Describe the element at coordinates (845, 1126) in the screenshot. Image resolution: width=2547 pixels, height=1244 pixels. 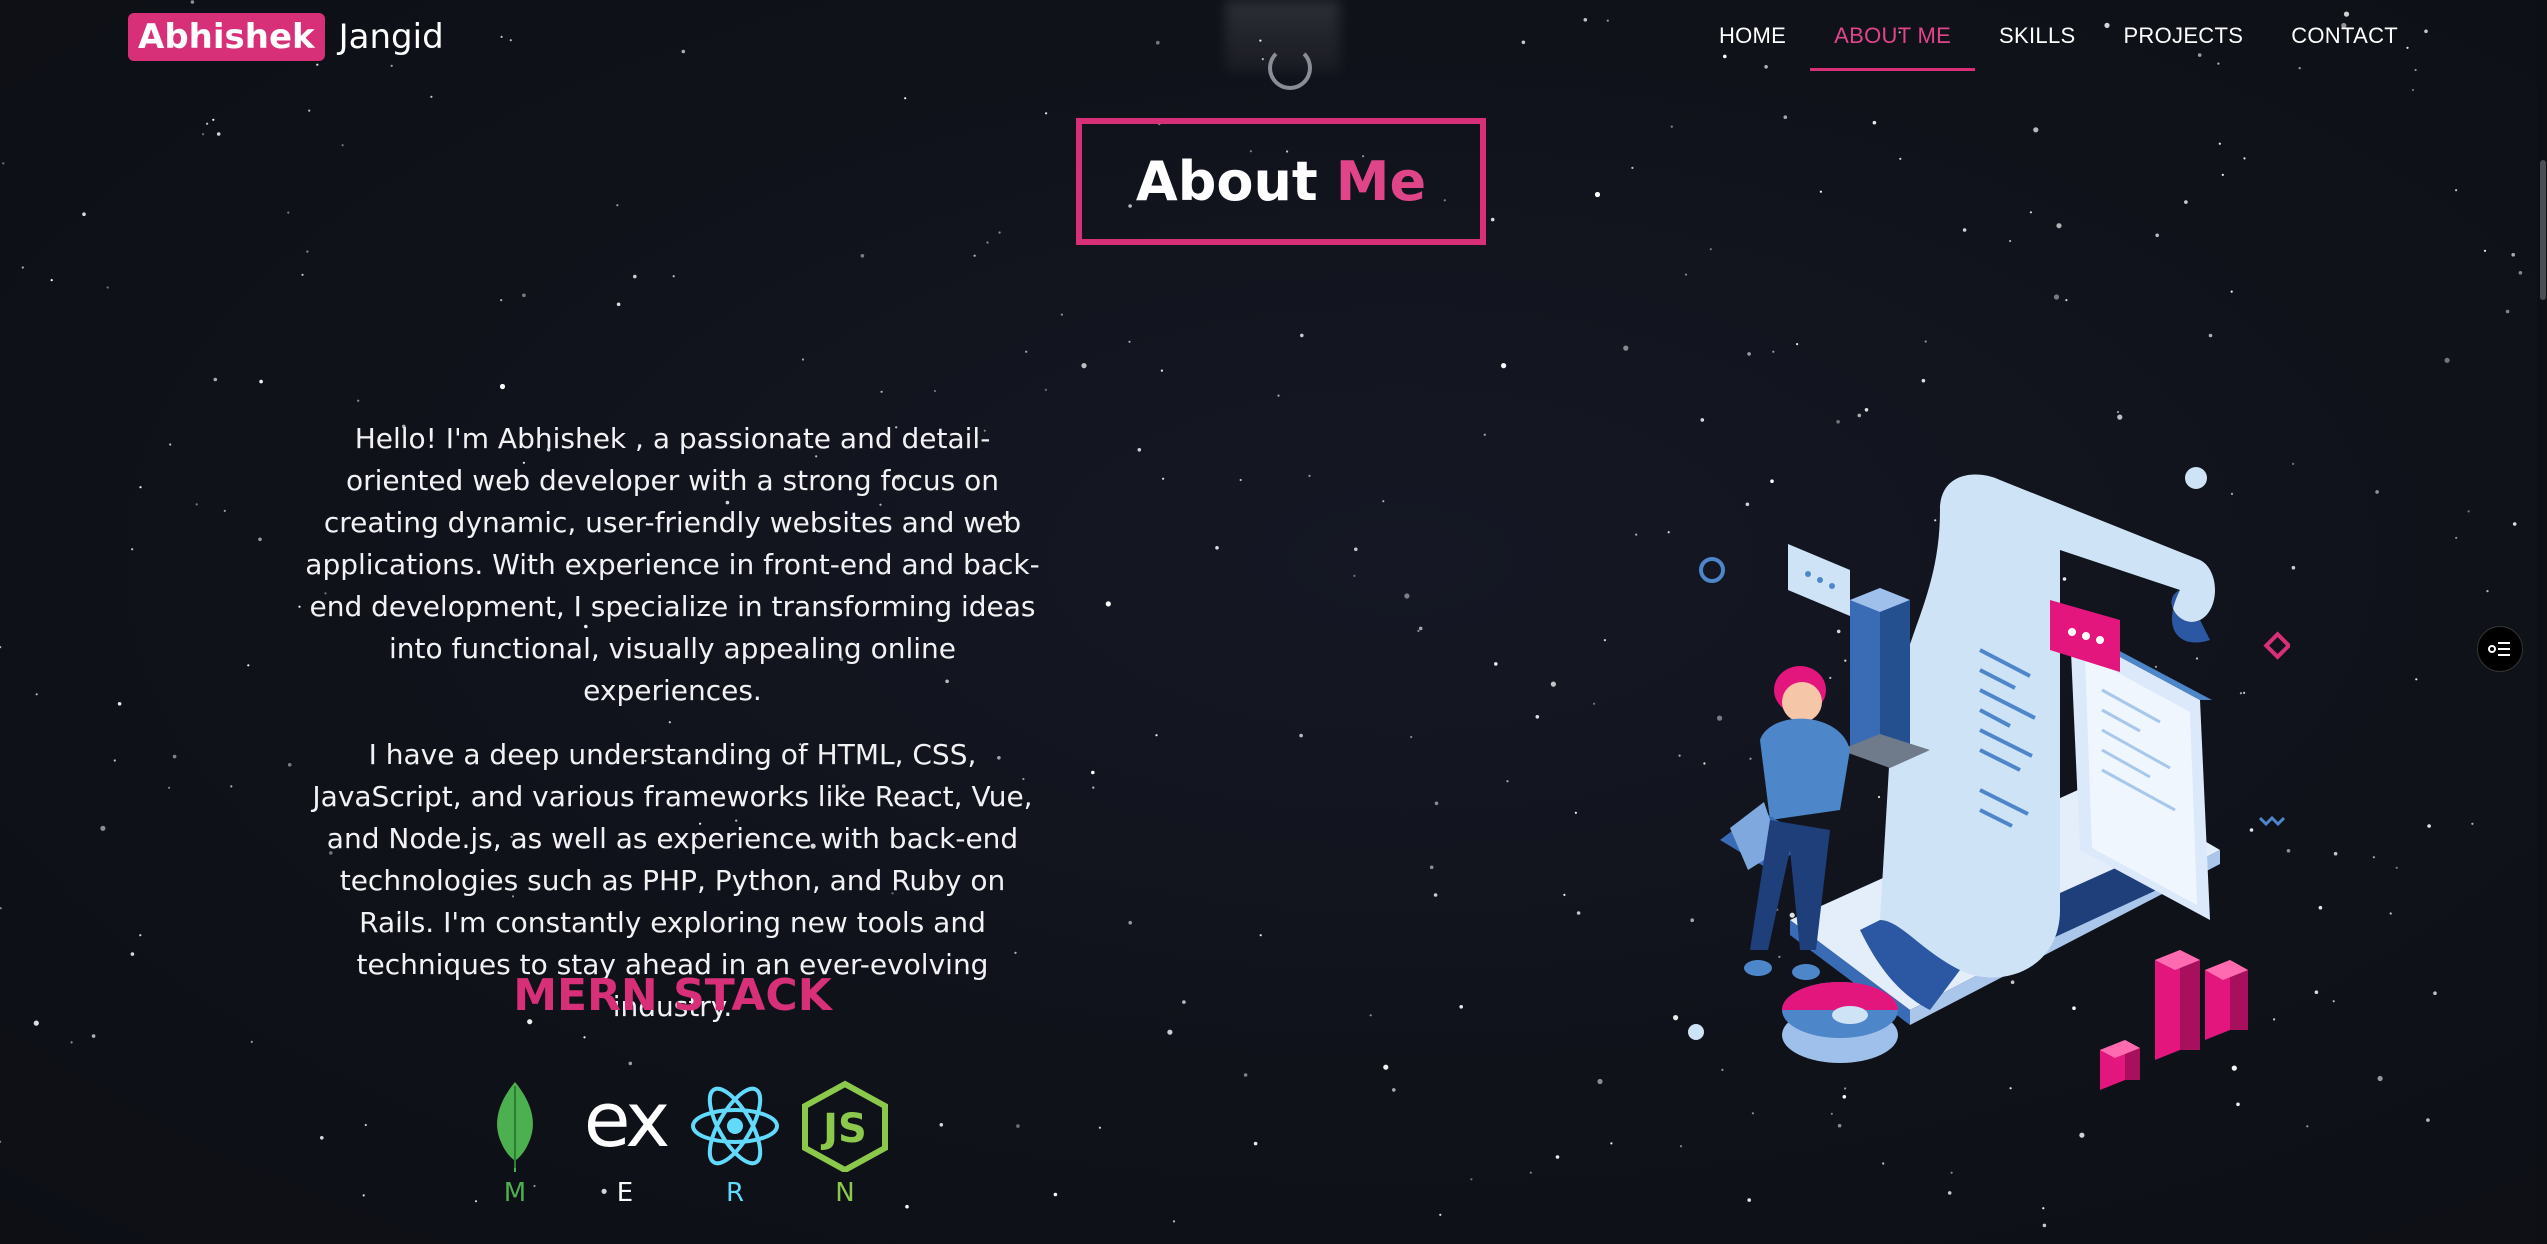
I see `nodejs-icon: JS` at that location.